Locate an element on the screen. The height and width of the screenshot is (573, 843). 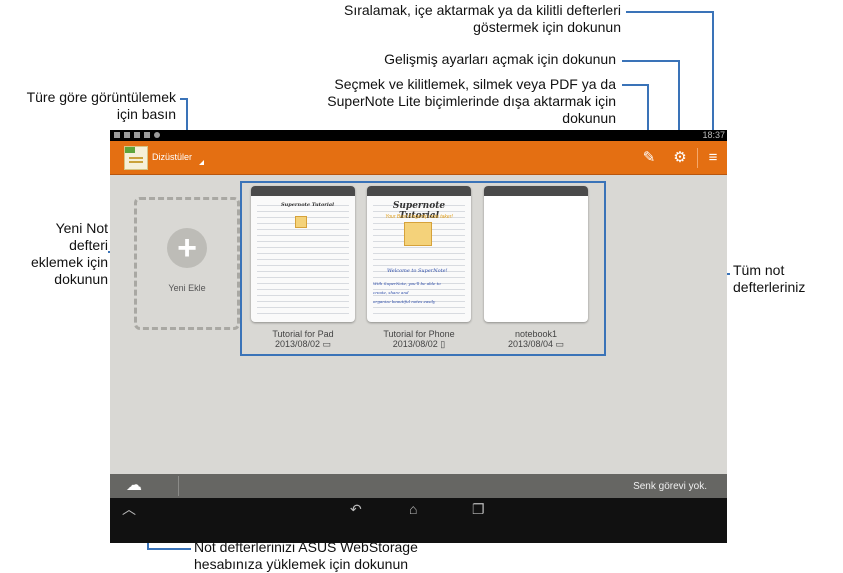
status-bar: 18:37 is located at coordinates (418, 135).